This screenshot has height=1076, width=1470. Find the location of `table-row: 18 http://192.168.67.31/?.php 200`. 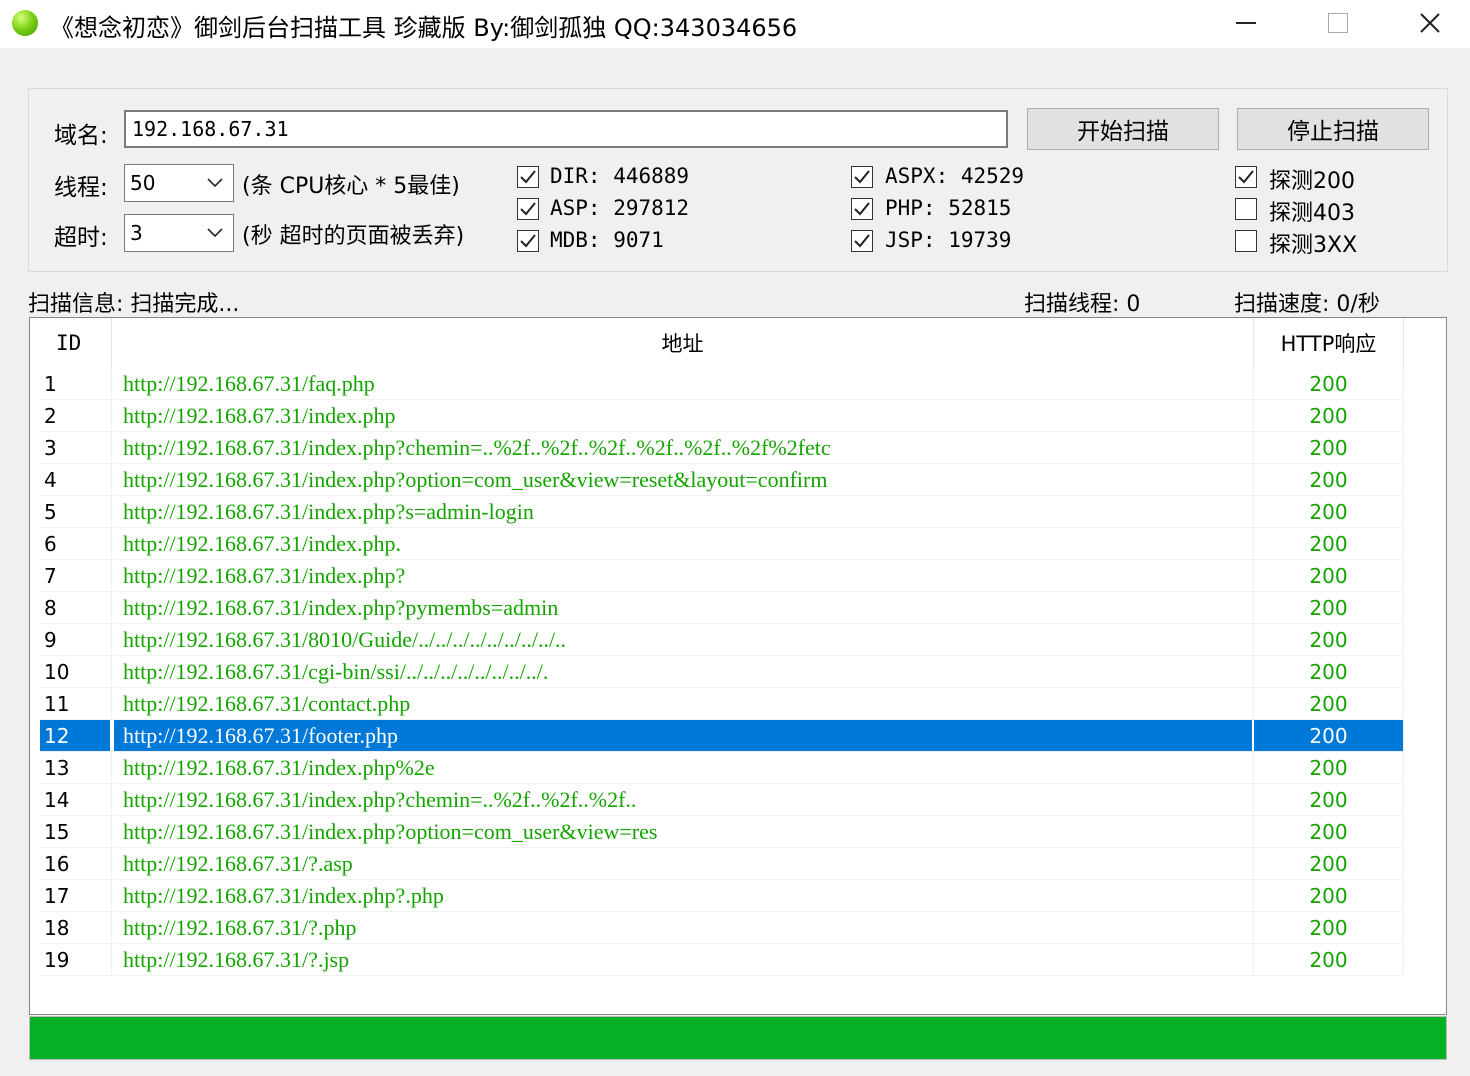

table-row: 18 http://192.168.67.31/?.php 200 is located at coordinates (738, 928).